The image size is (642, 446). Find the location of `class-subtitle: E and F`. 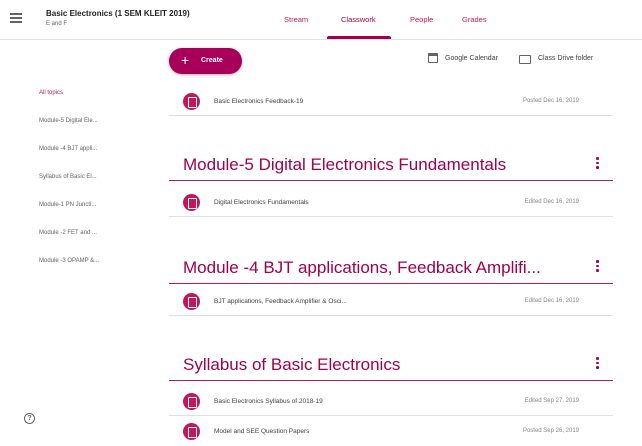

class-subtitle: E and F is located at coordinates (57, 24).